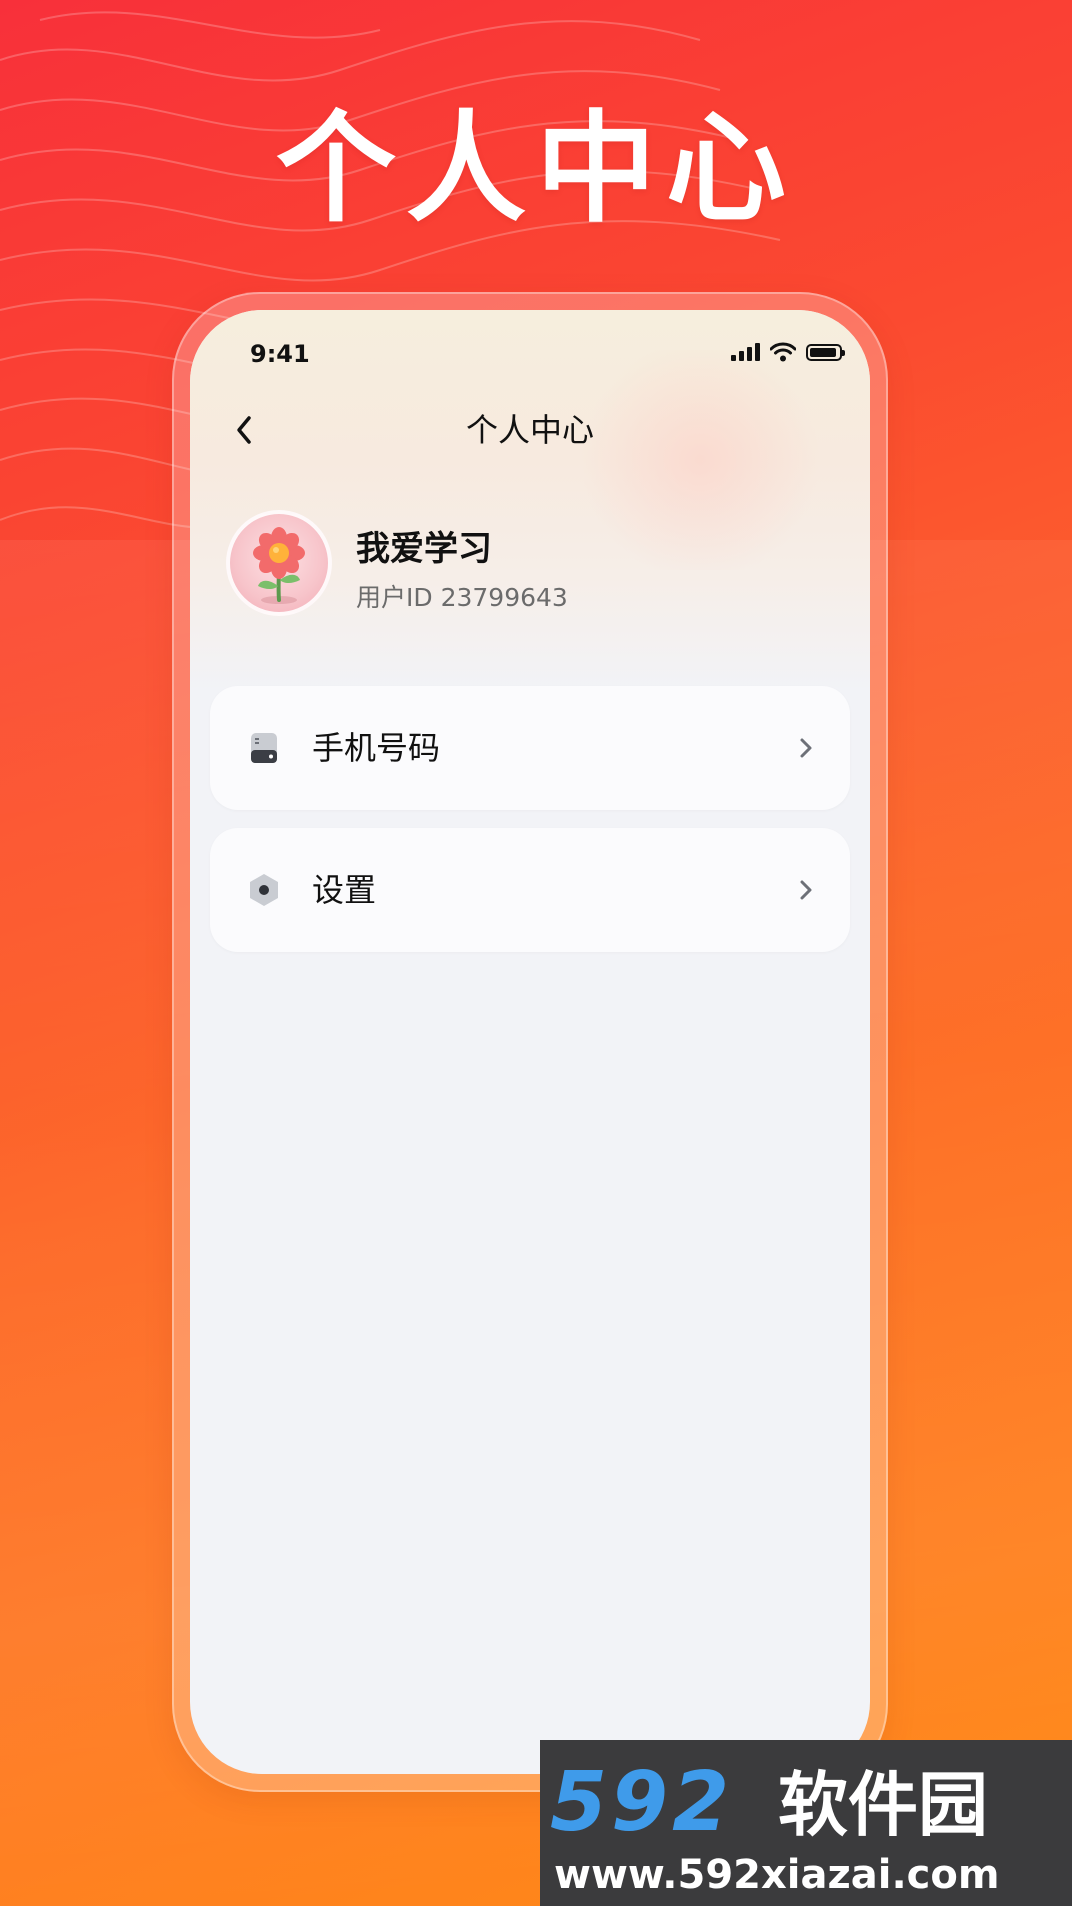 This screenshot has height=1906, width=1072. What do you see at coordinates (530, 890) in the screenshot?
I see `menu-item-settings: 设置` at bounding box center [530, 890].